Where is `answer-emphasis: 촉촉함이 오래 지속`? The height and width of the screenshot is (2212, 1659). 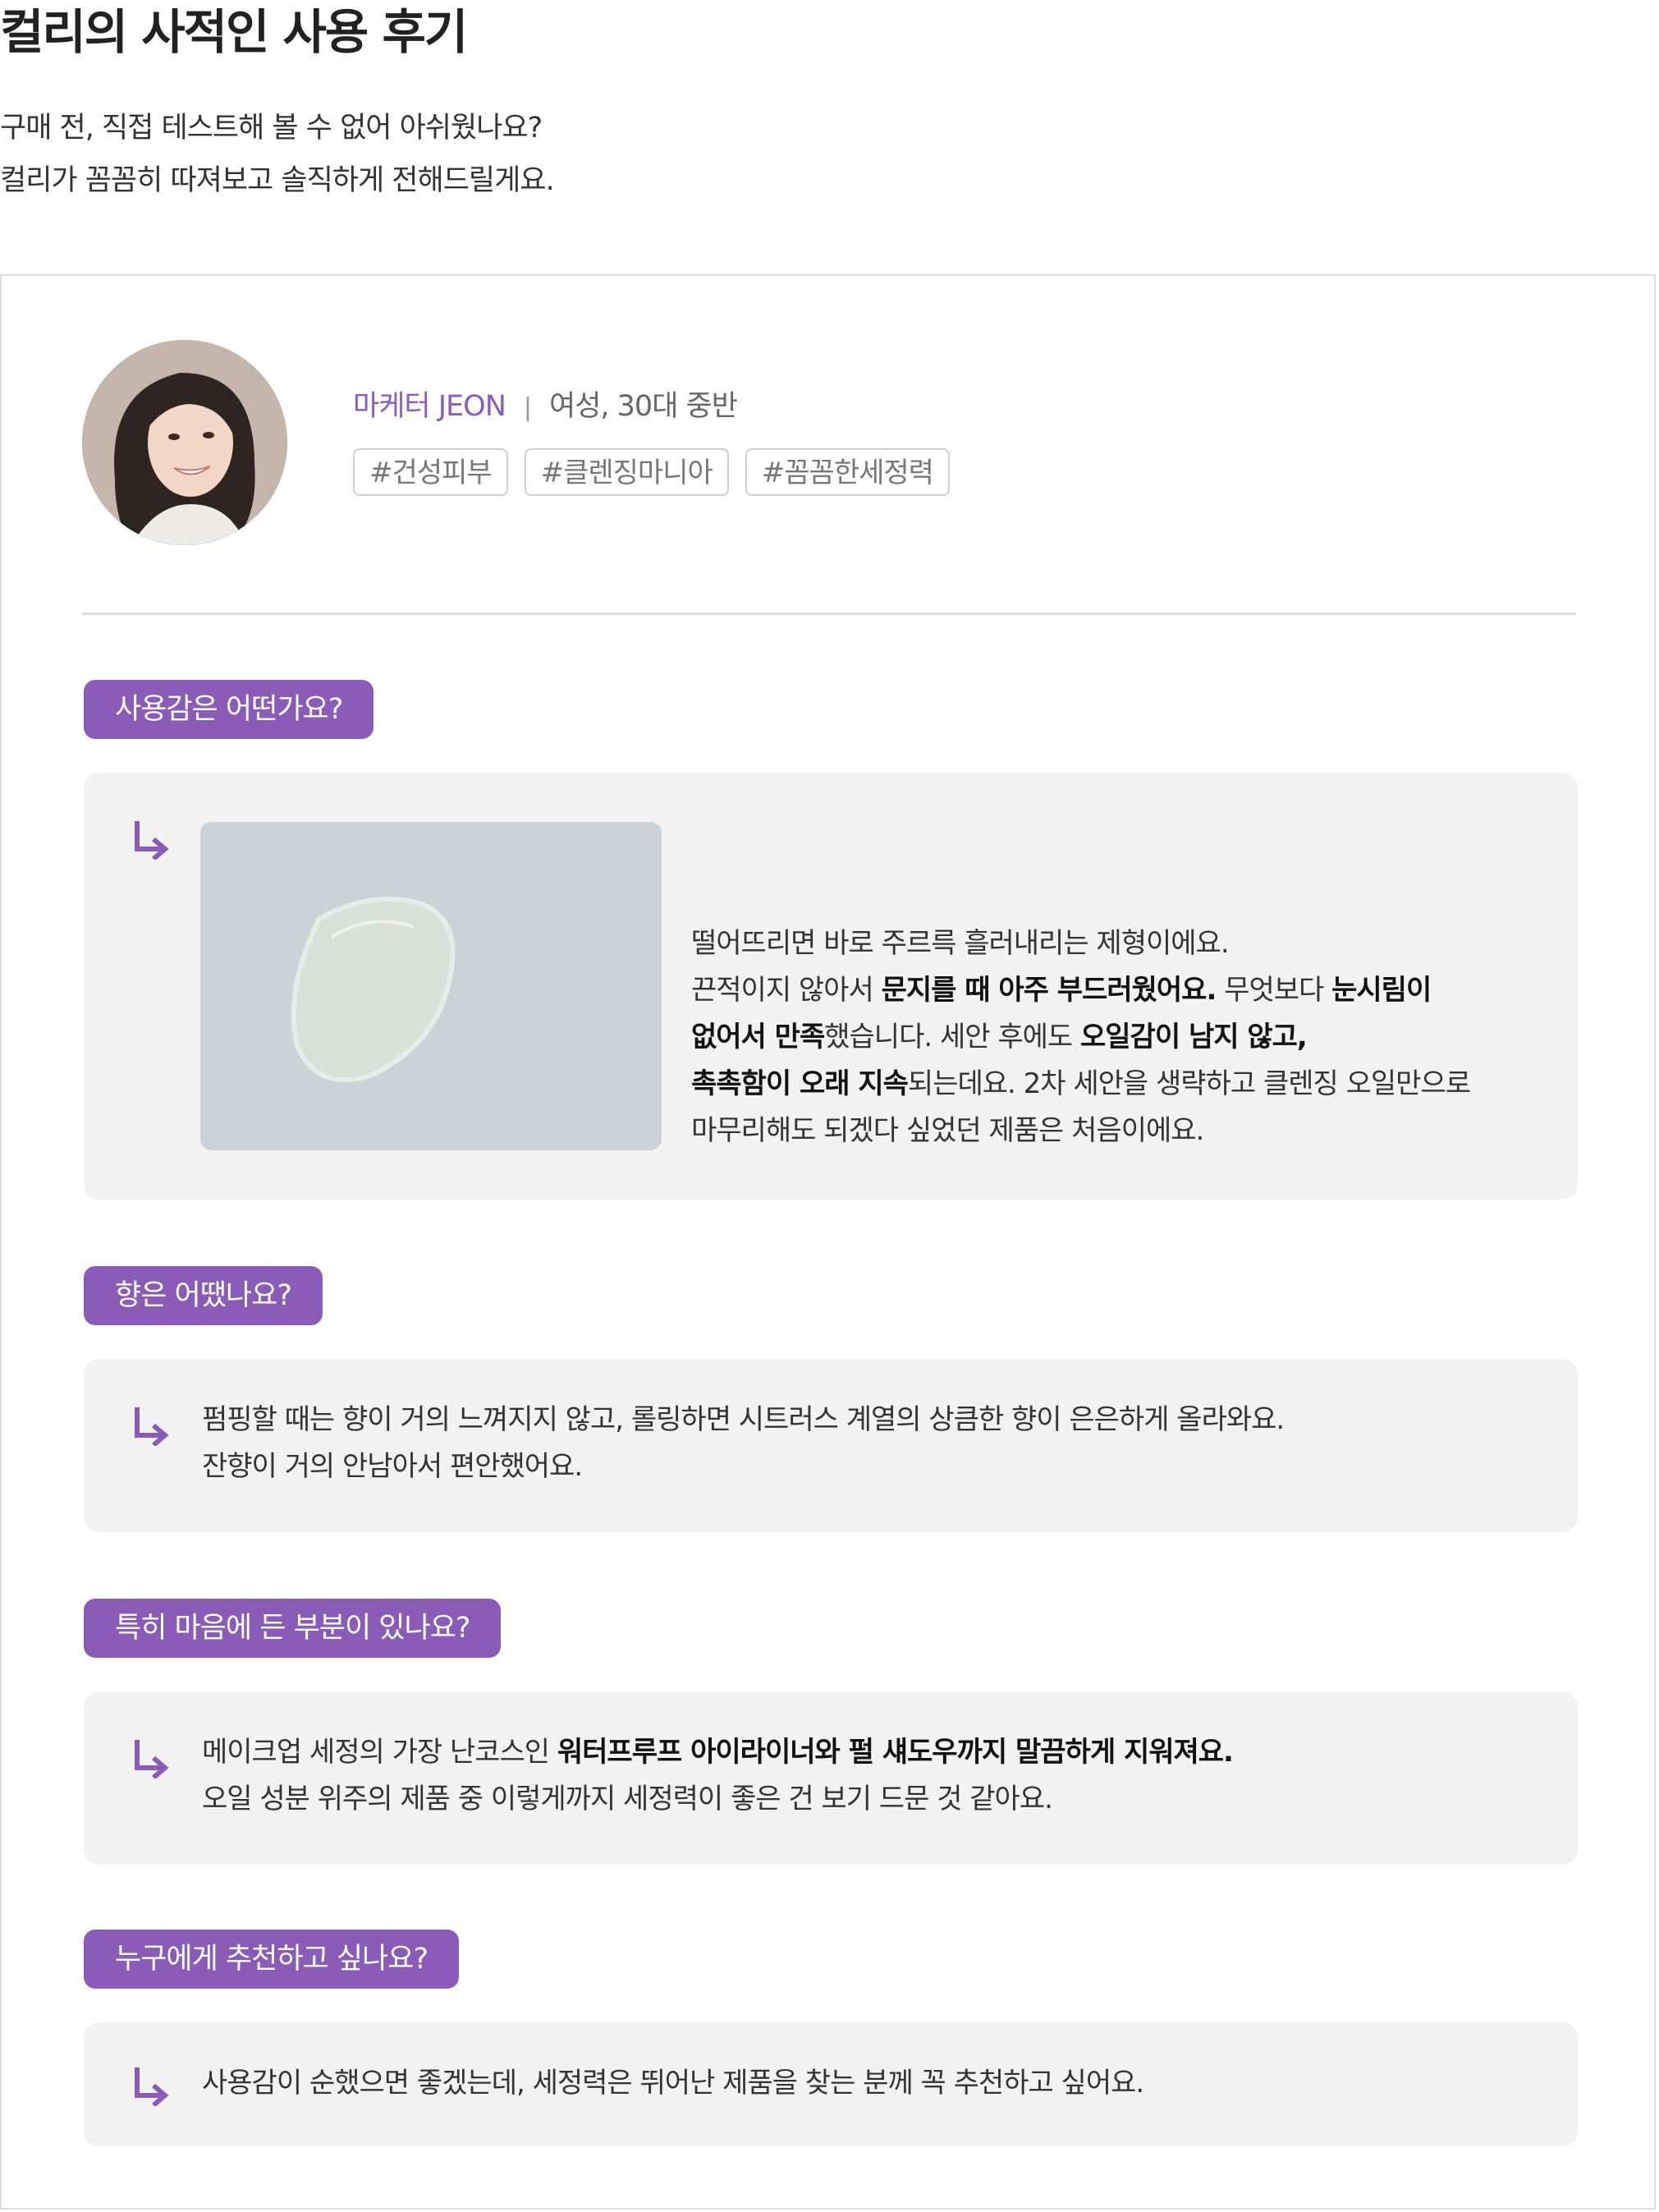
answer-emphasis: 촉촉함이 오래 지속 is located at coordinates (800, 1083).